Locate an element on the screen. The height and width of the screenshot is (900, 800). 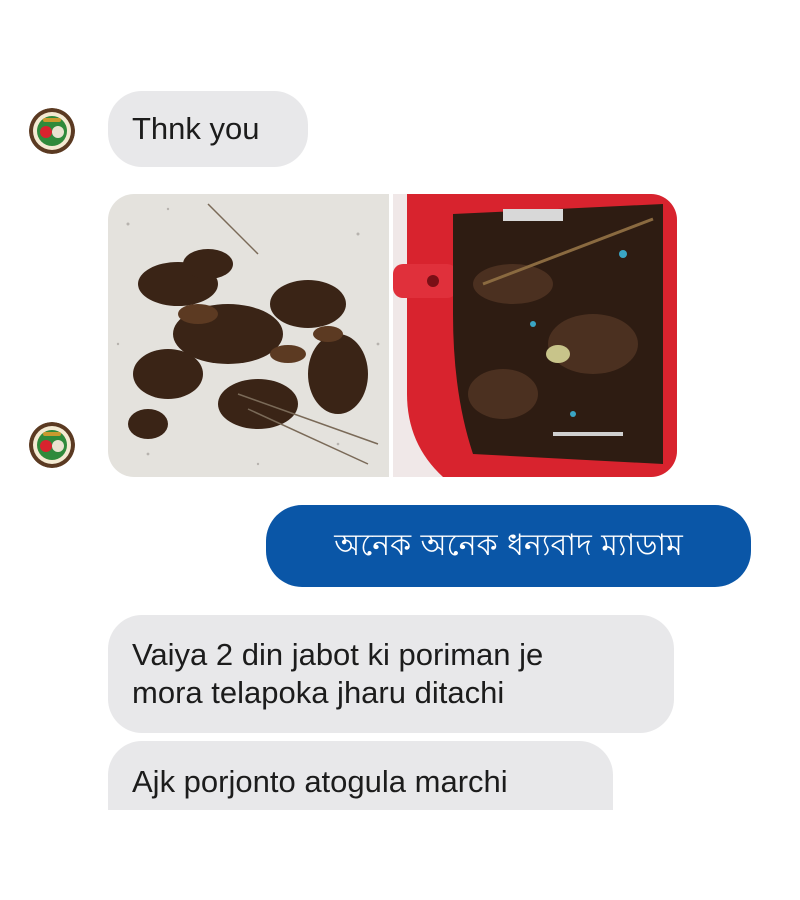
message-photo-dustpan is located at coordinates (535, 335).